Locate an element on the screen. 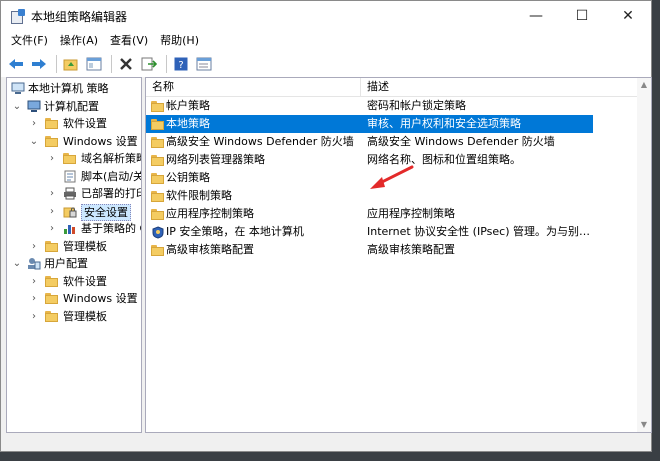 The height and width of the screenshot is (461, 660). row-name: 网络列表管理器策略 is located at coordinates (215, 159).